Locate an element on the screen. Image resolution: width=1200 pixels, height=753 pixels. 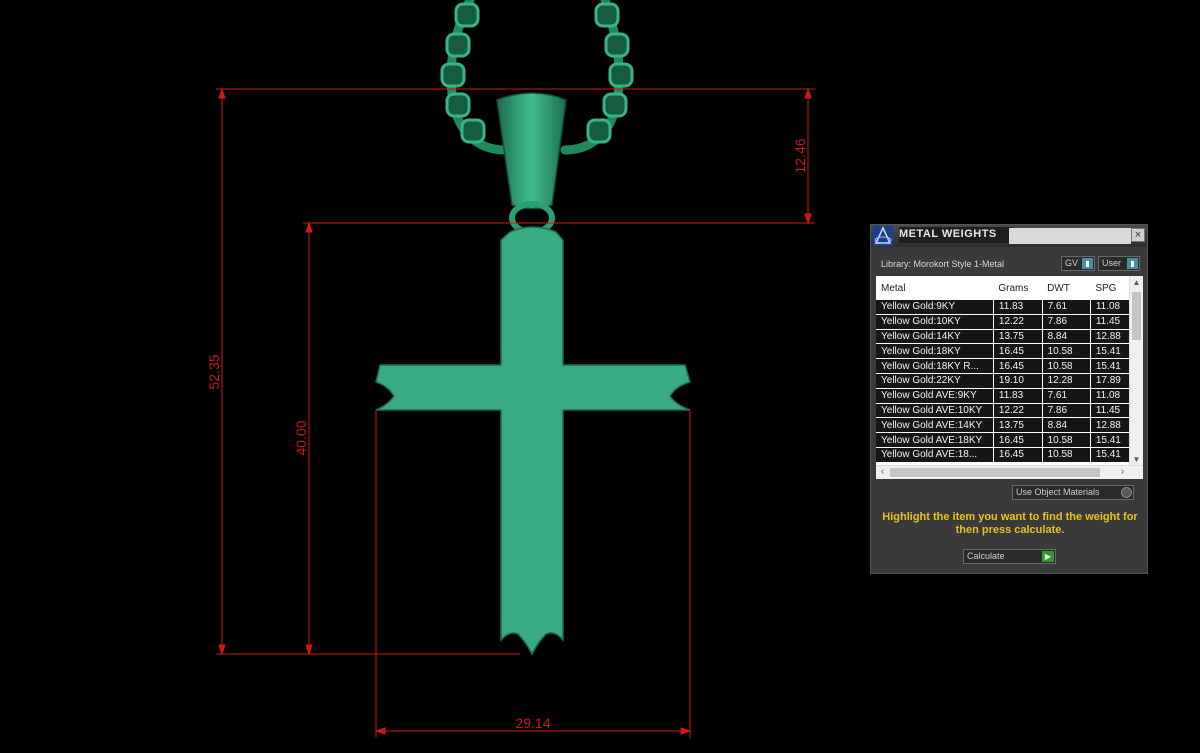
table-row: Yellow Gold:18KY R... 16.45 10.58 15.41 is located at coordinates (1003, 366).